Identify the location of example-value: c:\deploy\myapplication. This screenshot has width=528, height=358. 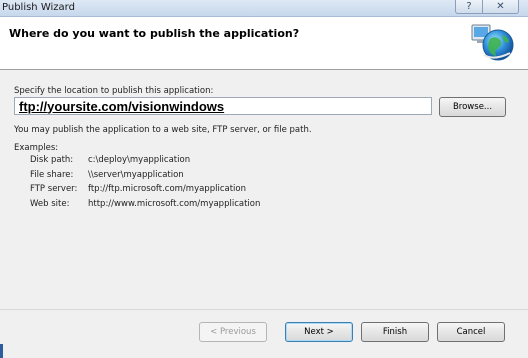
(139, 160).